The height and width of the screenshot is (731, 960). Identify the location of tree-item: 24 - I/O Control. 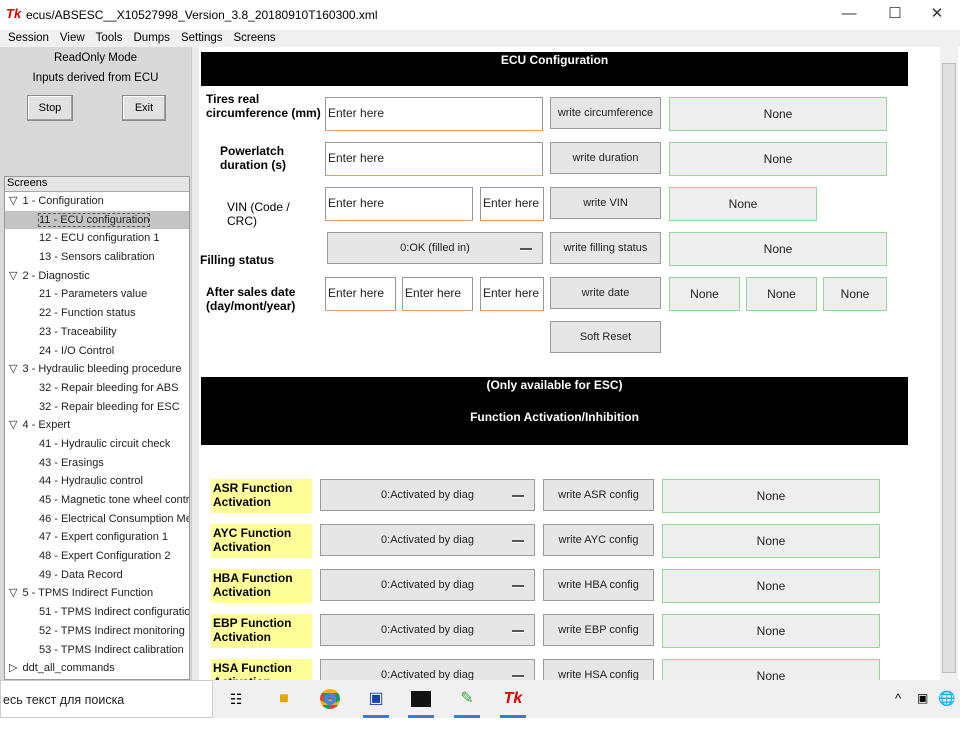
(97, 351).